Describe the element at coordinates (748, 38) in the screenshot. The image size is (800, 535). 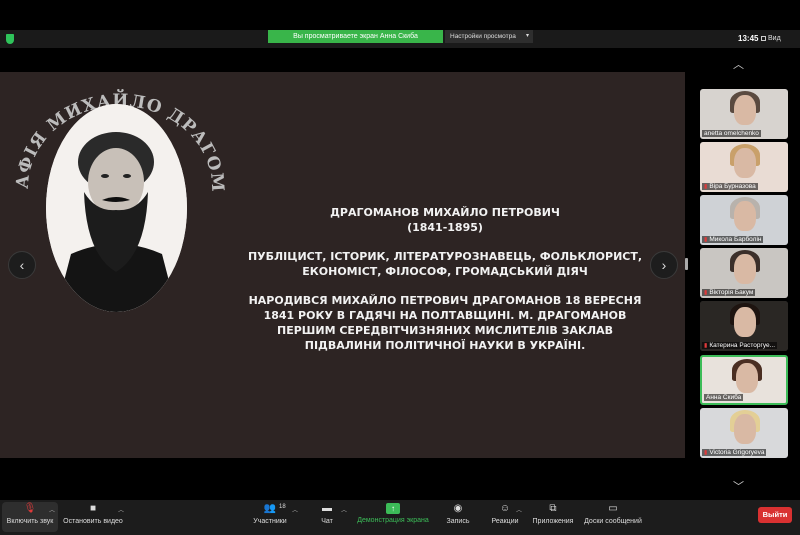
I see `clock: 13:45` at that location.